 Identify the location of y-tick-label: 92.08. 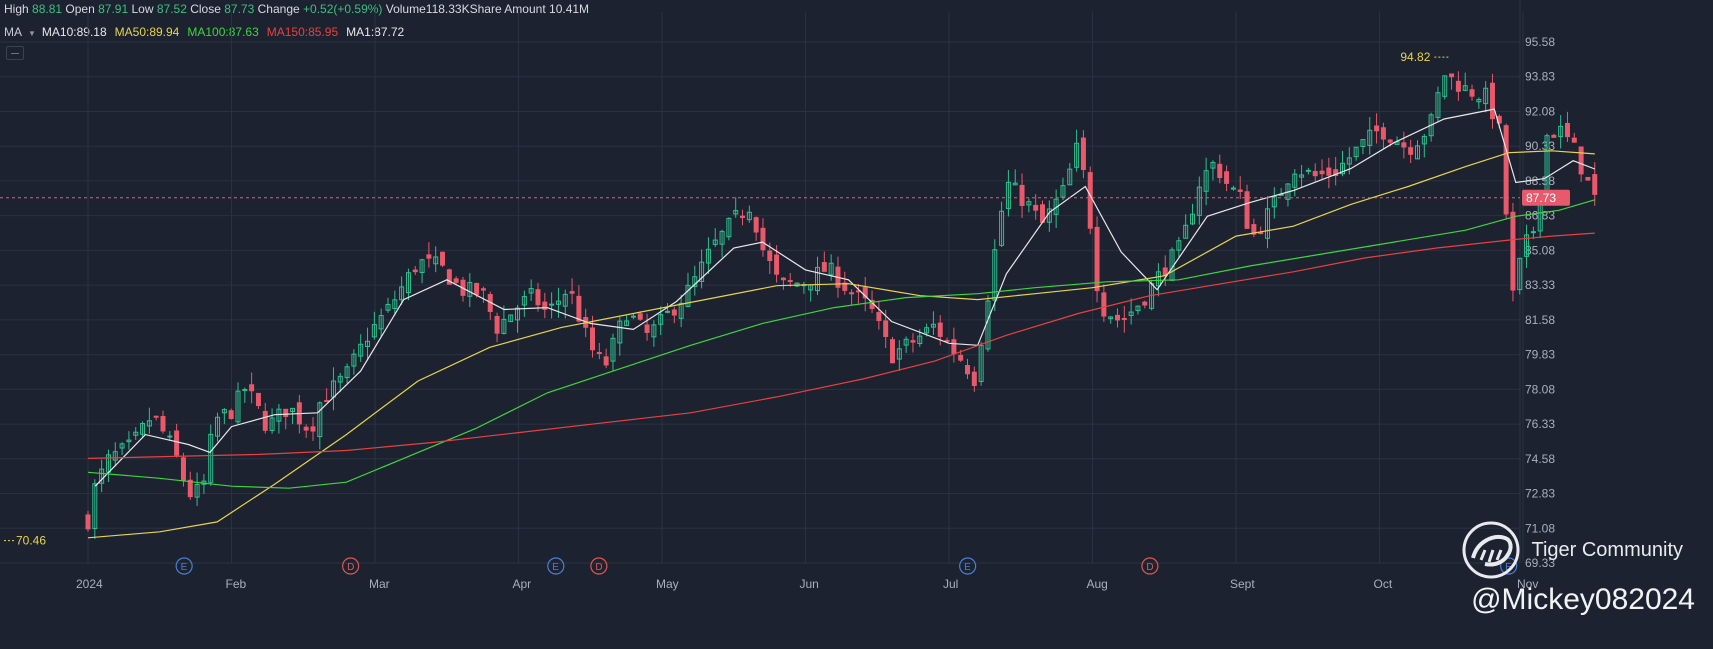
(1540, 111).